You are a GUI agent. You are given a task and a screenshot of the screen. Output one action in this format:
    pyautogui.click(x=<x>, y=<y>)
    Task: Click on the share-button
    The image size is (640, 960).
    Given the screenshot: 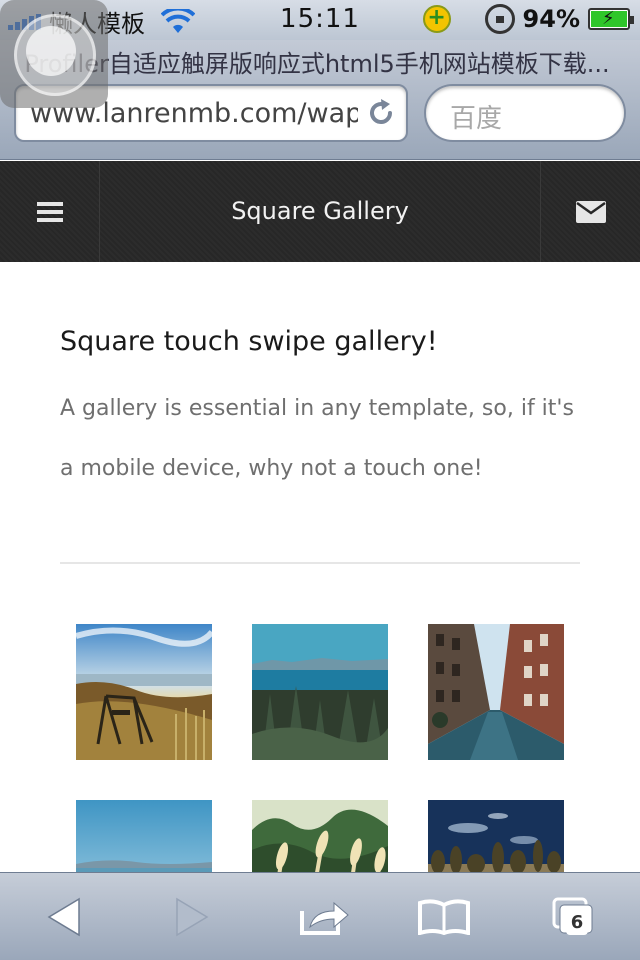 What is the action you would take?
    pyautogui.click(x=324, y=917)
    